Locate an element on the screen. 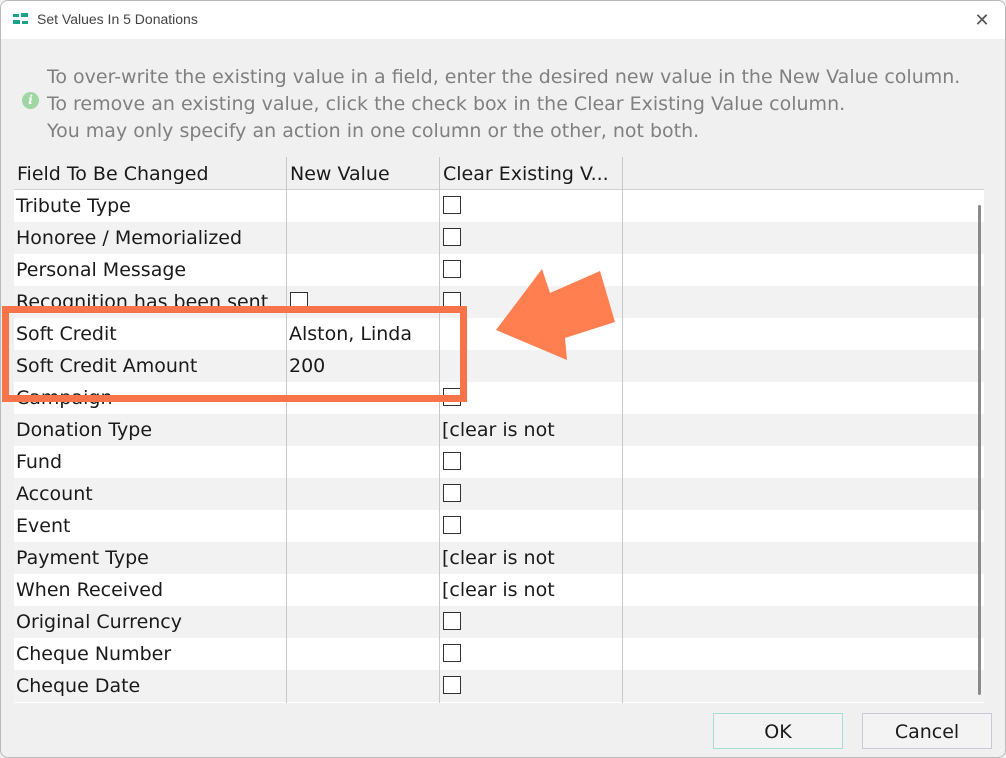 This screenshot has width=1006, height=758. field-name-cell: Original Currency is located at coordinates (99, 622).